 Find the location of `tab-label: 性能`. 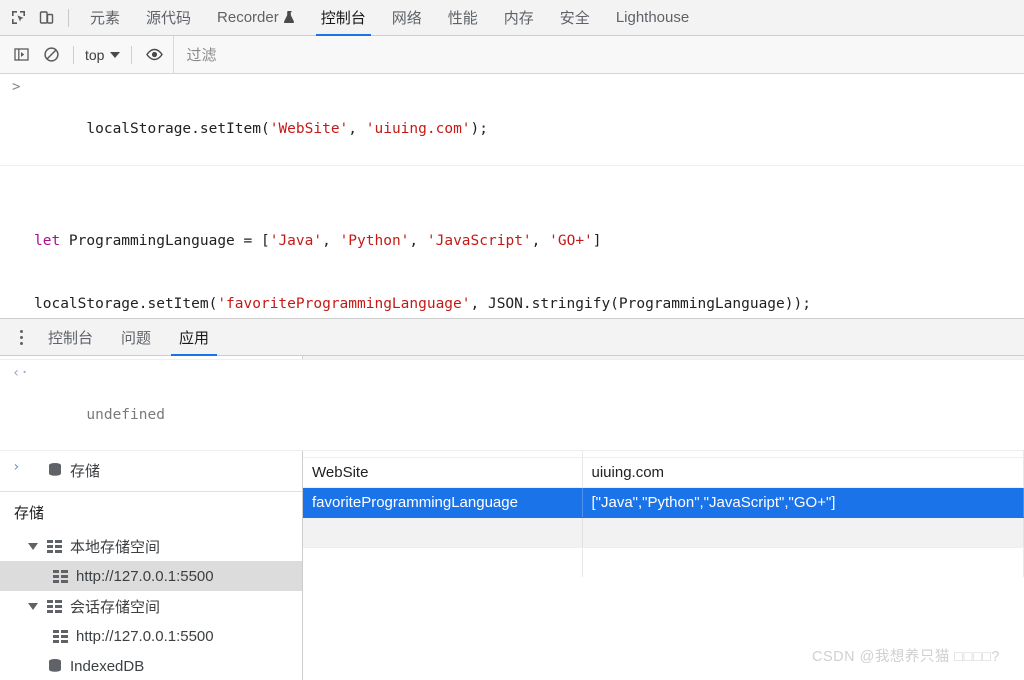

tab-label: 性能 is located at coordinates (462, 18).